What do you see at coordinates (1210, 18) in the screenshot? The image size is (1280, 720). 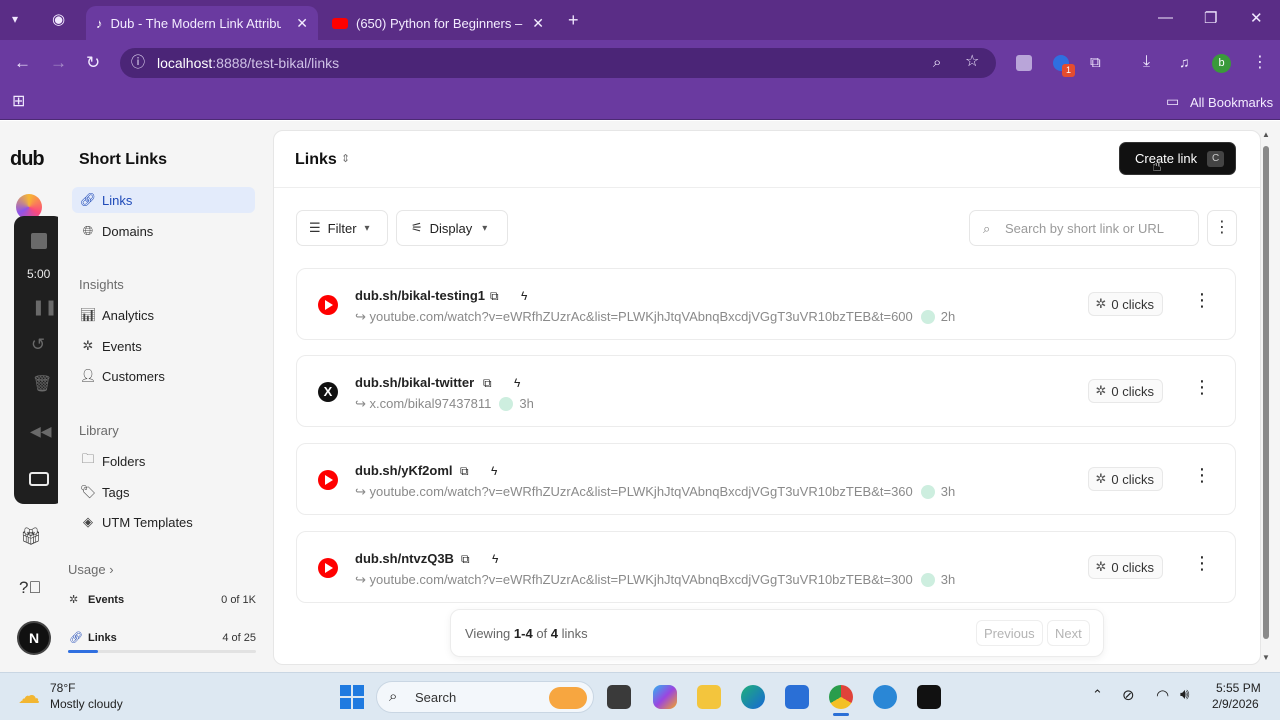 I see `maximize-icon: ❐` at bounding box center [1210, 18].